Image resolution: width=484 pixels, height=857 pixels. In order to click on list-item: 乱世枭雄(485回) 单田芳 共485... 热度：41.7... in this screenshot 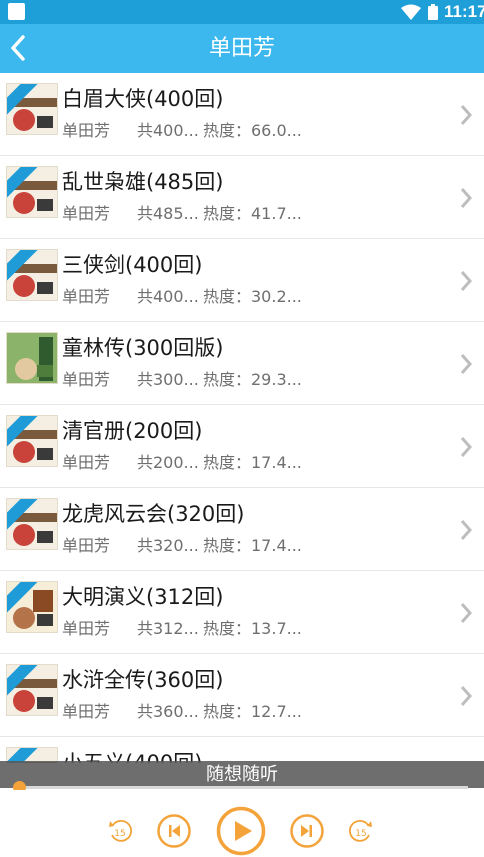, I will do `click(242, 197)`.